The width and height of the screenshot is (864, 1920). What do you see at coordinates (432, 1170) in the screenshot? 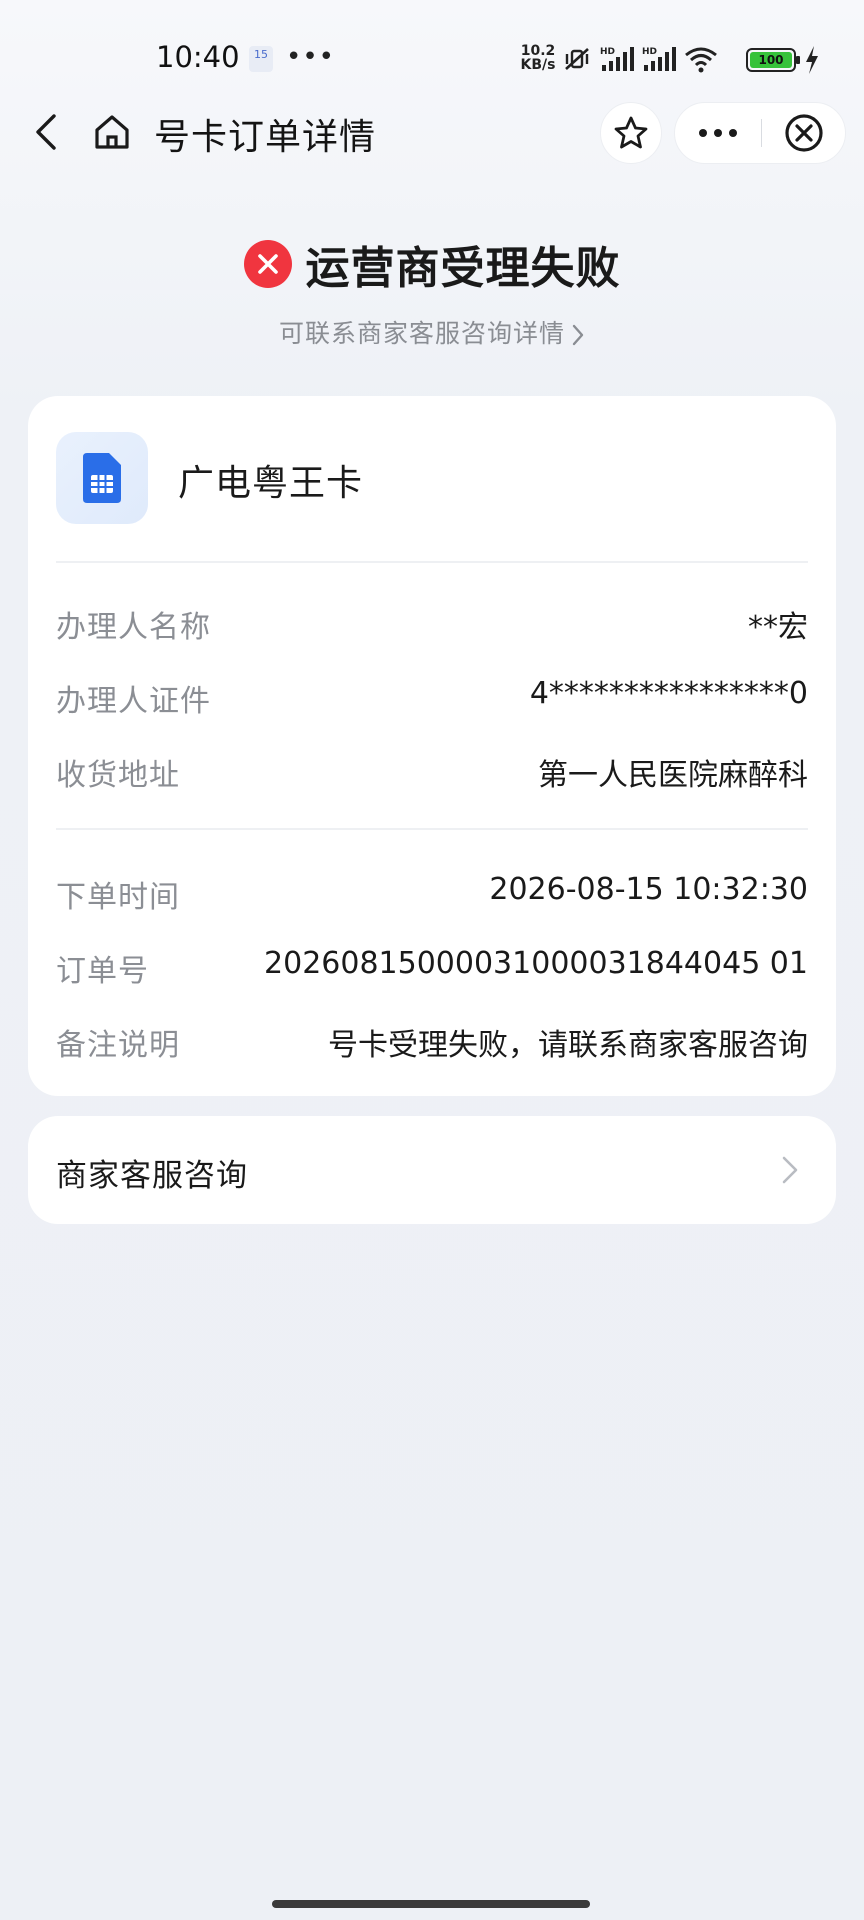
I see `merchant-service-row: 商家客服咨询` at bounding box center [432, 1170].